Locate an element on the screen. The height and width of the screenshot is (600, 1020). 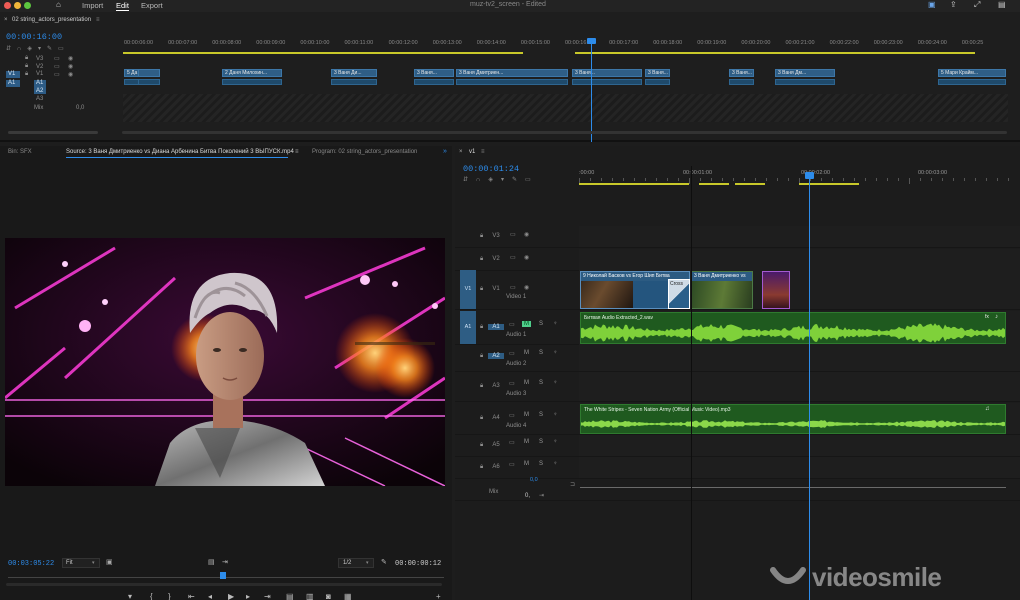
home-icon: ⌂ is located at coordinates (58, 4).